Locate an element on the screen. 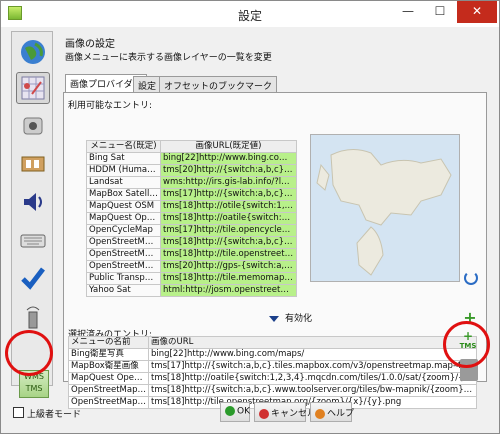 Image resolution: width=500 pixels, height=434 pixels. activate-label: 有効化 is located at coordinates (299, 319).